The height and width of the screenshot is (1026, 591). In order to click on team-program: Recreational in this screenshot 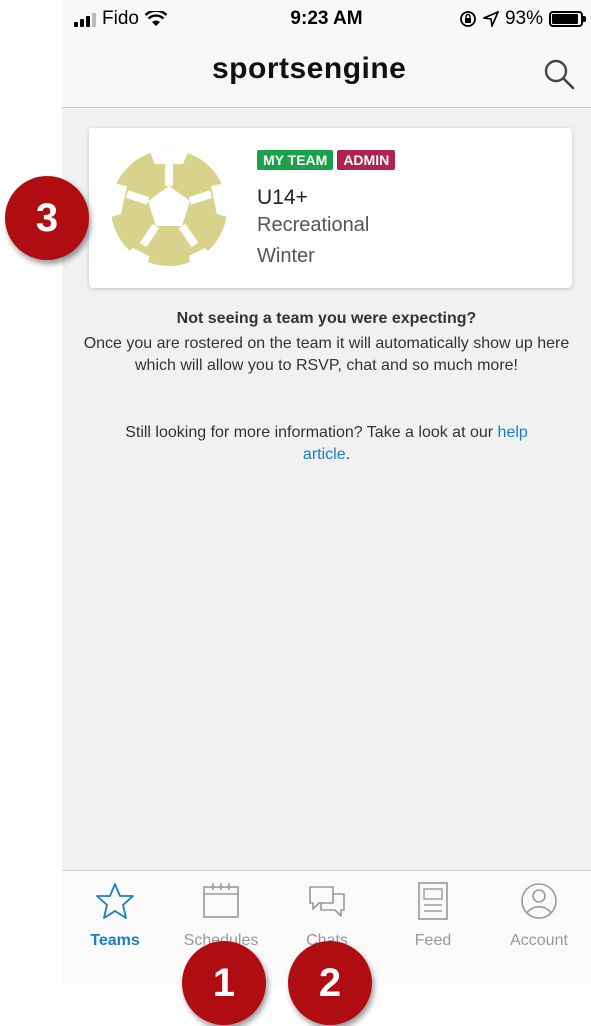, I will do `click(313, 225)`.